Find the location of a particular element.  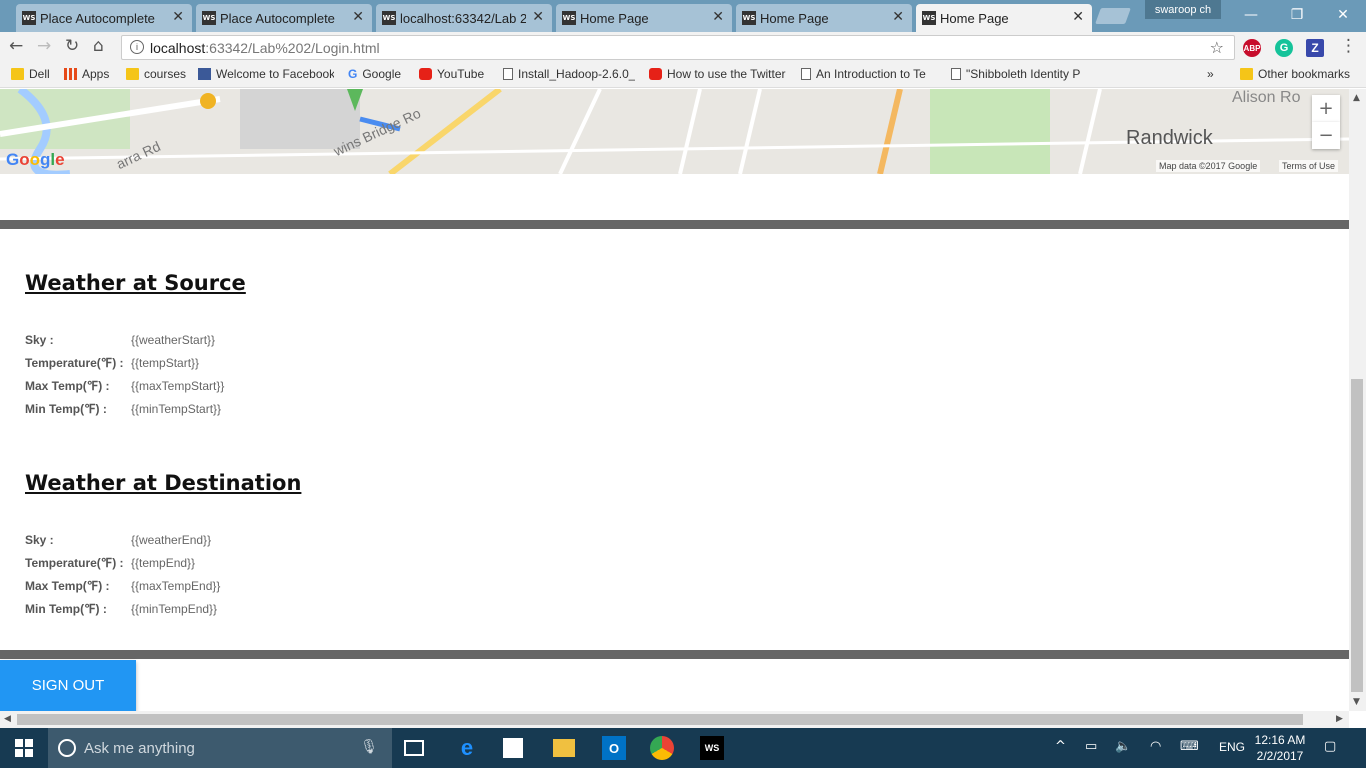

show-hidden-icons: ^ is located at coordinates (1060, 746).